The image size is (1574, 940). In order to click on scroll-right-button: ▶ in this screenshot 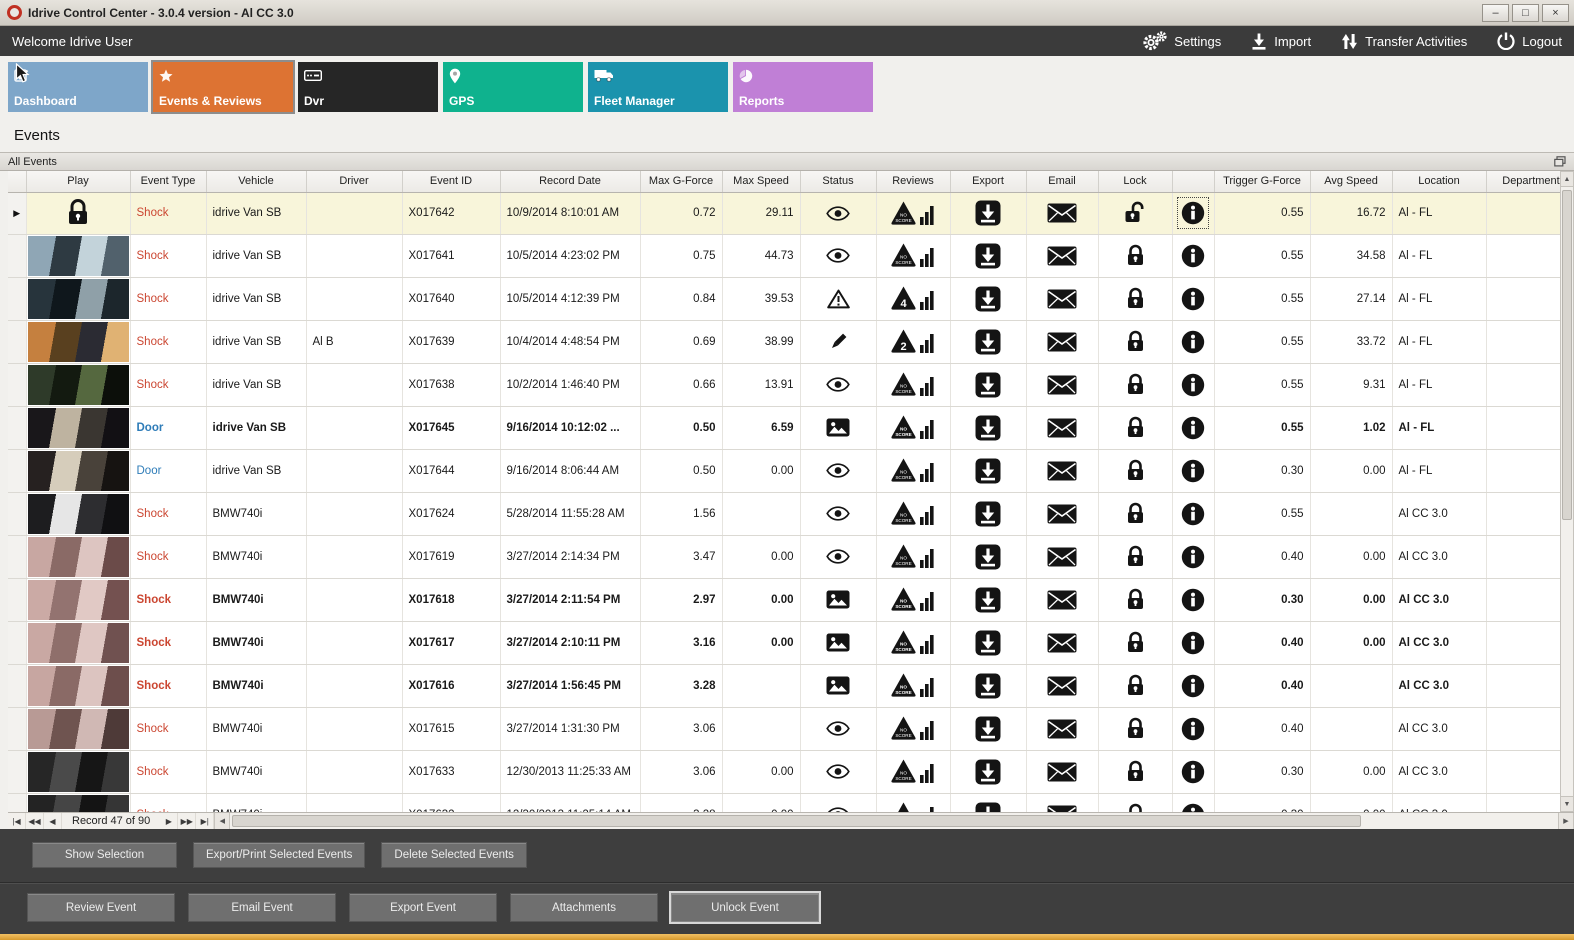, I will do `click(1566, 821)`.